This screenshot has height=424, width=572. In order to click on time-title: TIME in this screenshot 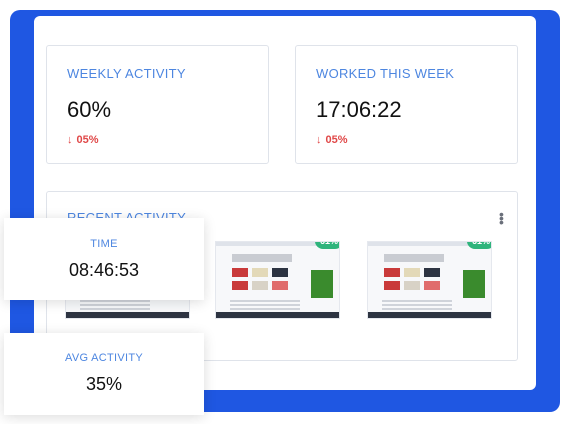, I will do `click(104, 244)`.